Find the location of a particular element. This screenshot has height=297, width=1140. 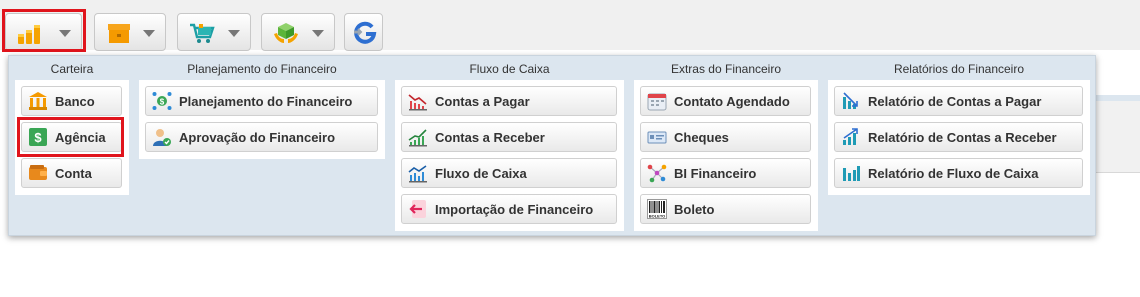

menu-item-relatorio-contas-pagar: Relatório de Contas a Pagar is located at coordinates (958, 101).